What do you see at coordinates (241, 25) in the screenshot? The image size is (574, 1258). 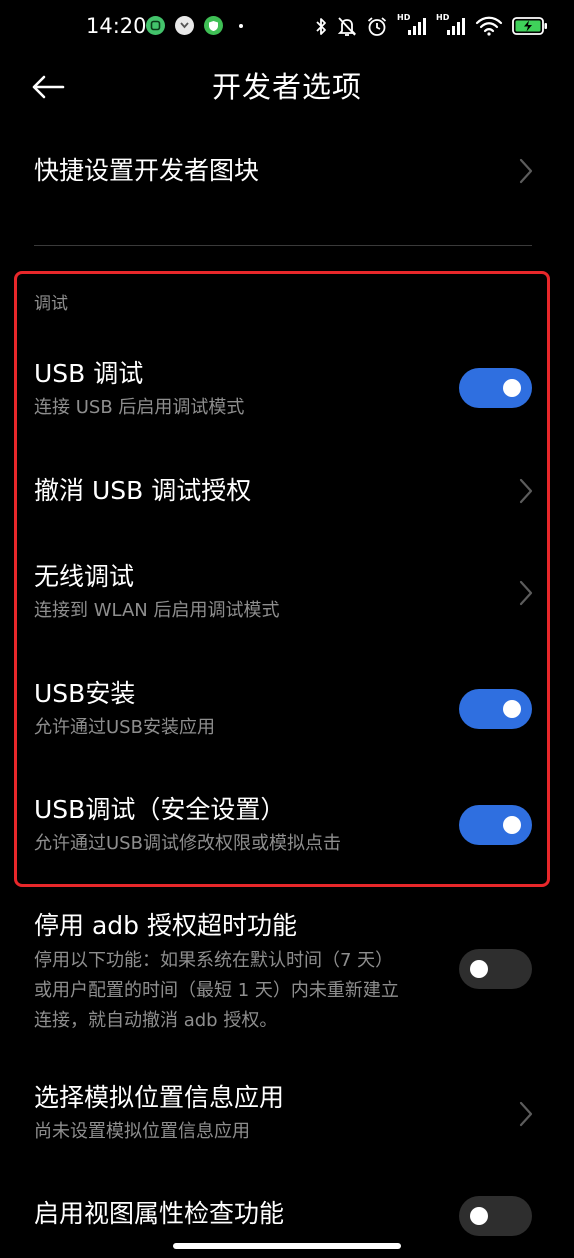 I see `more-notifications-dot` at bounding box center [241, 25].